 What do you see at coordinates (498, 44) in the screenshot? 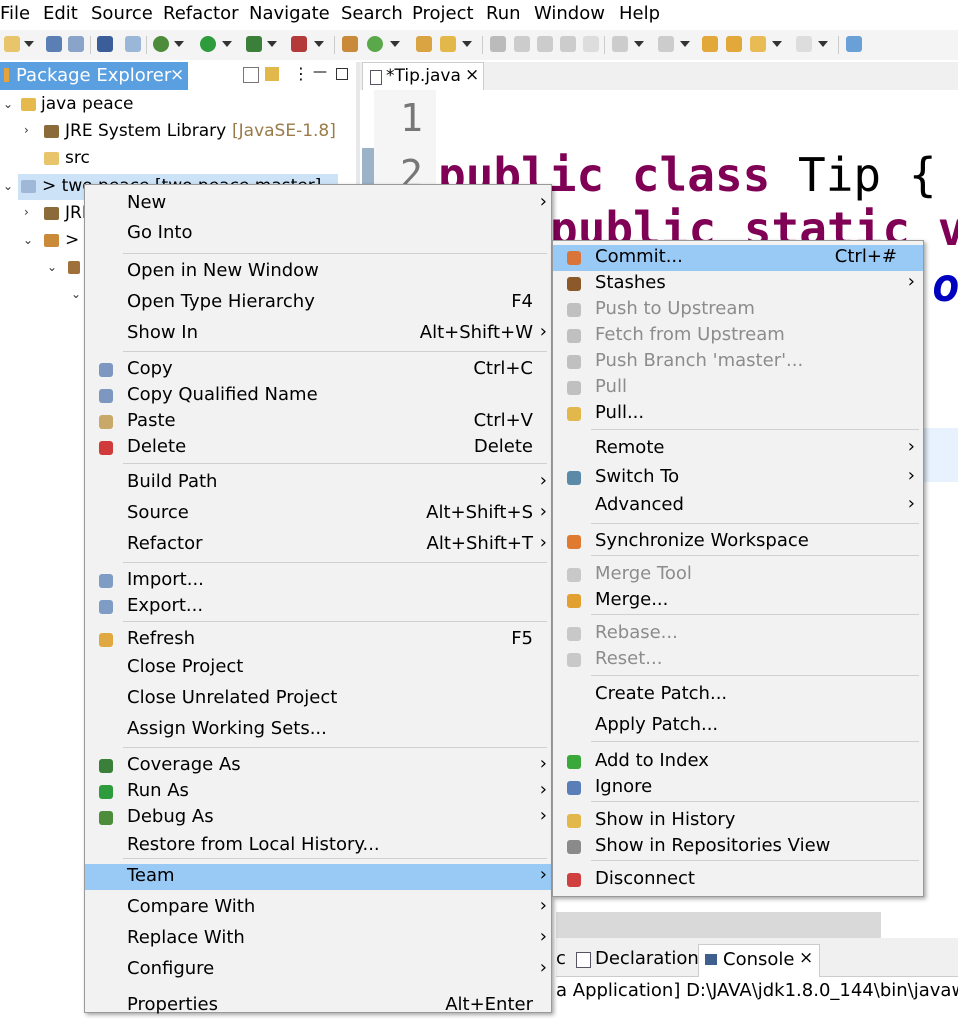
I see `annotation-icon` at bounding box center [498, 44].